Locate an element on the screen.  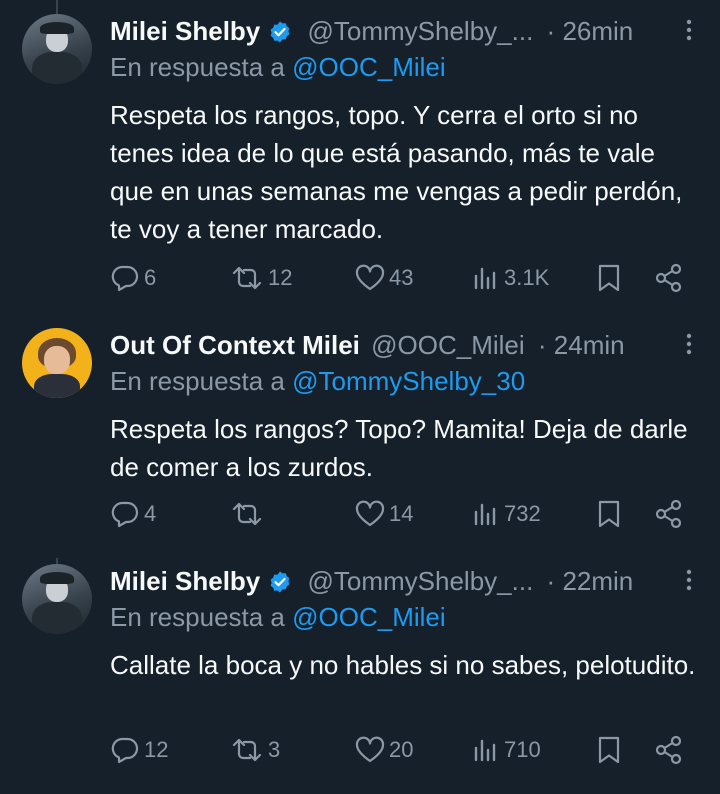
display-name: Out Of Context Milei is located at coordinates (235, 345).